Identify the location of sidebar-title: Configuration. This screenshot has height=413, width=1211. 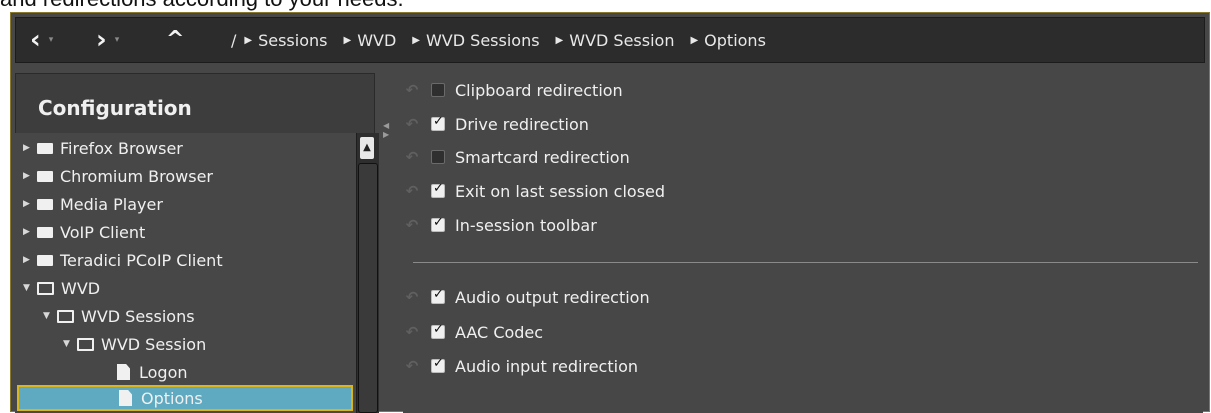
(115, 108).